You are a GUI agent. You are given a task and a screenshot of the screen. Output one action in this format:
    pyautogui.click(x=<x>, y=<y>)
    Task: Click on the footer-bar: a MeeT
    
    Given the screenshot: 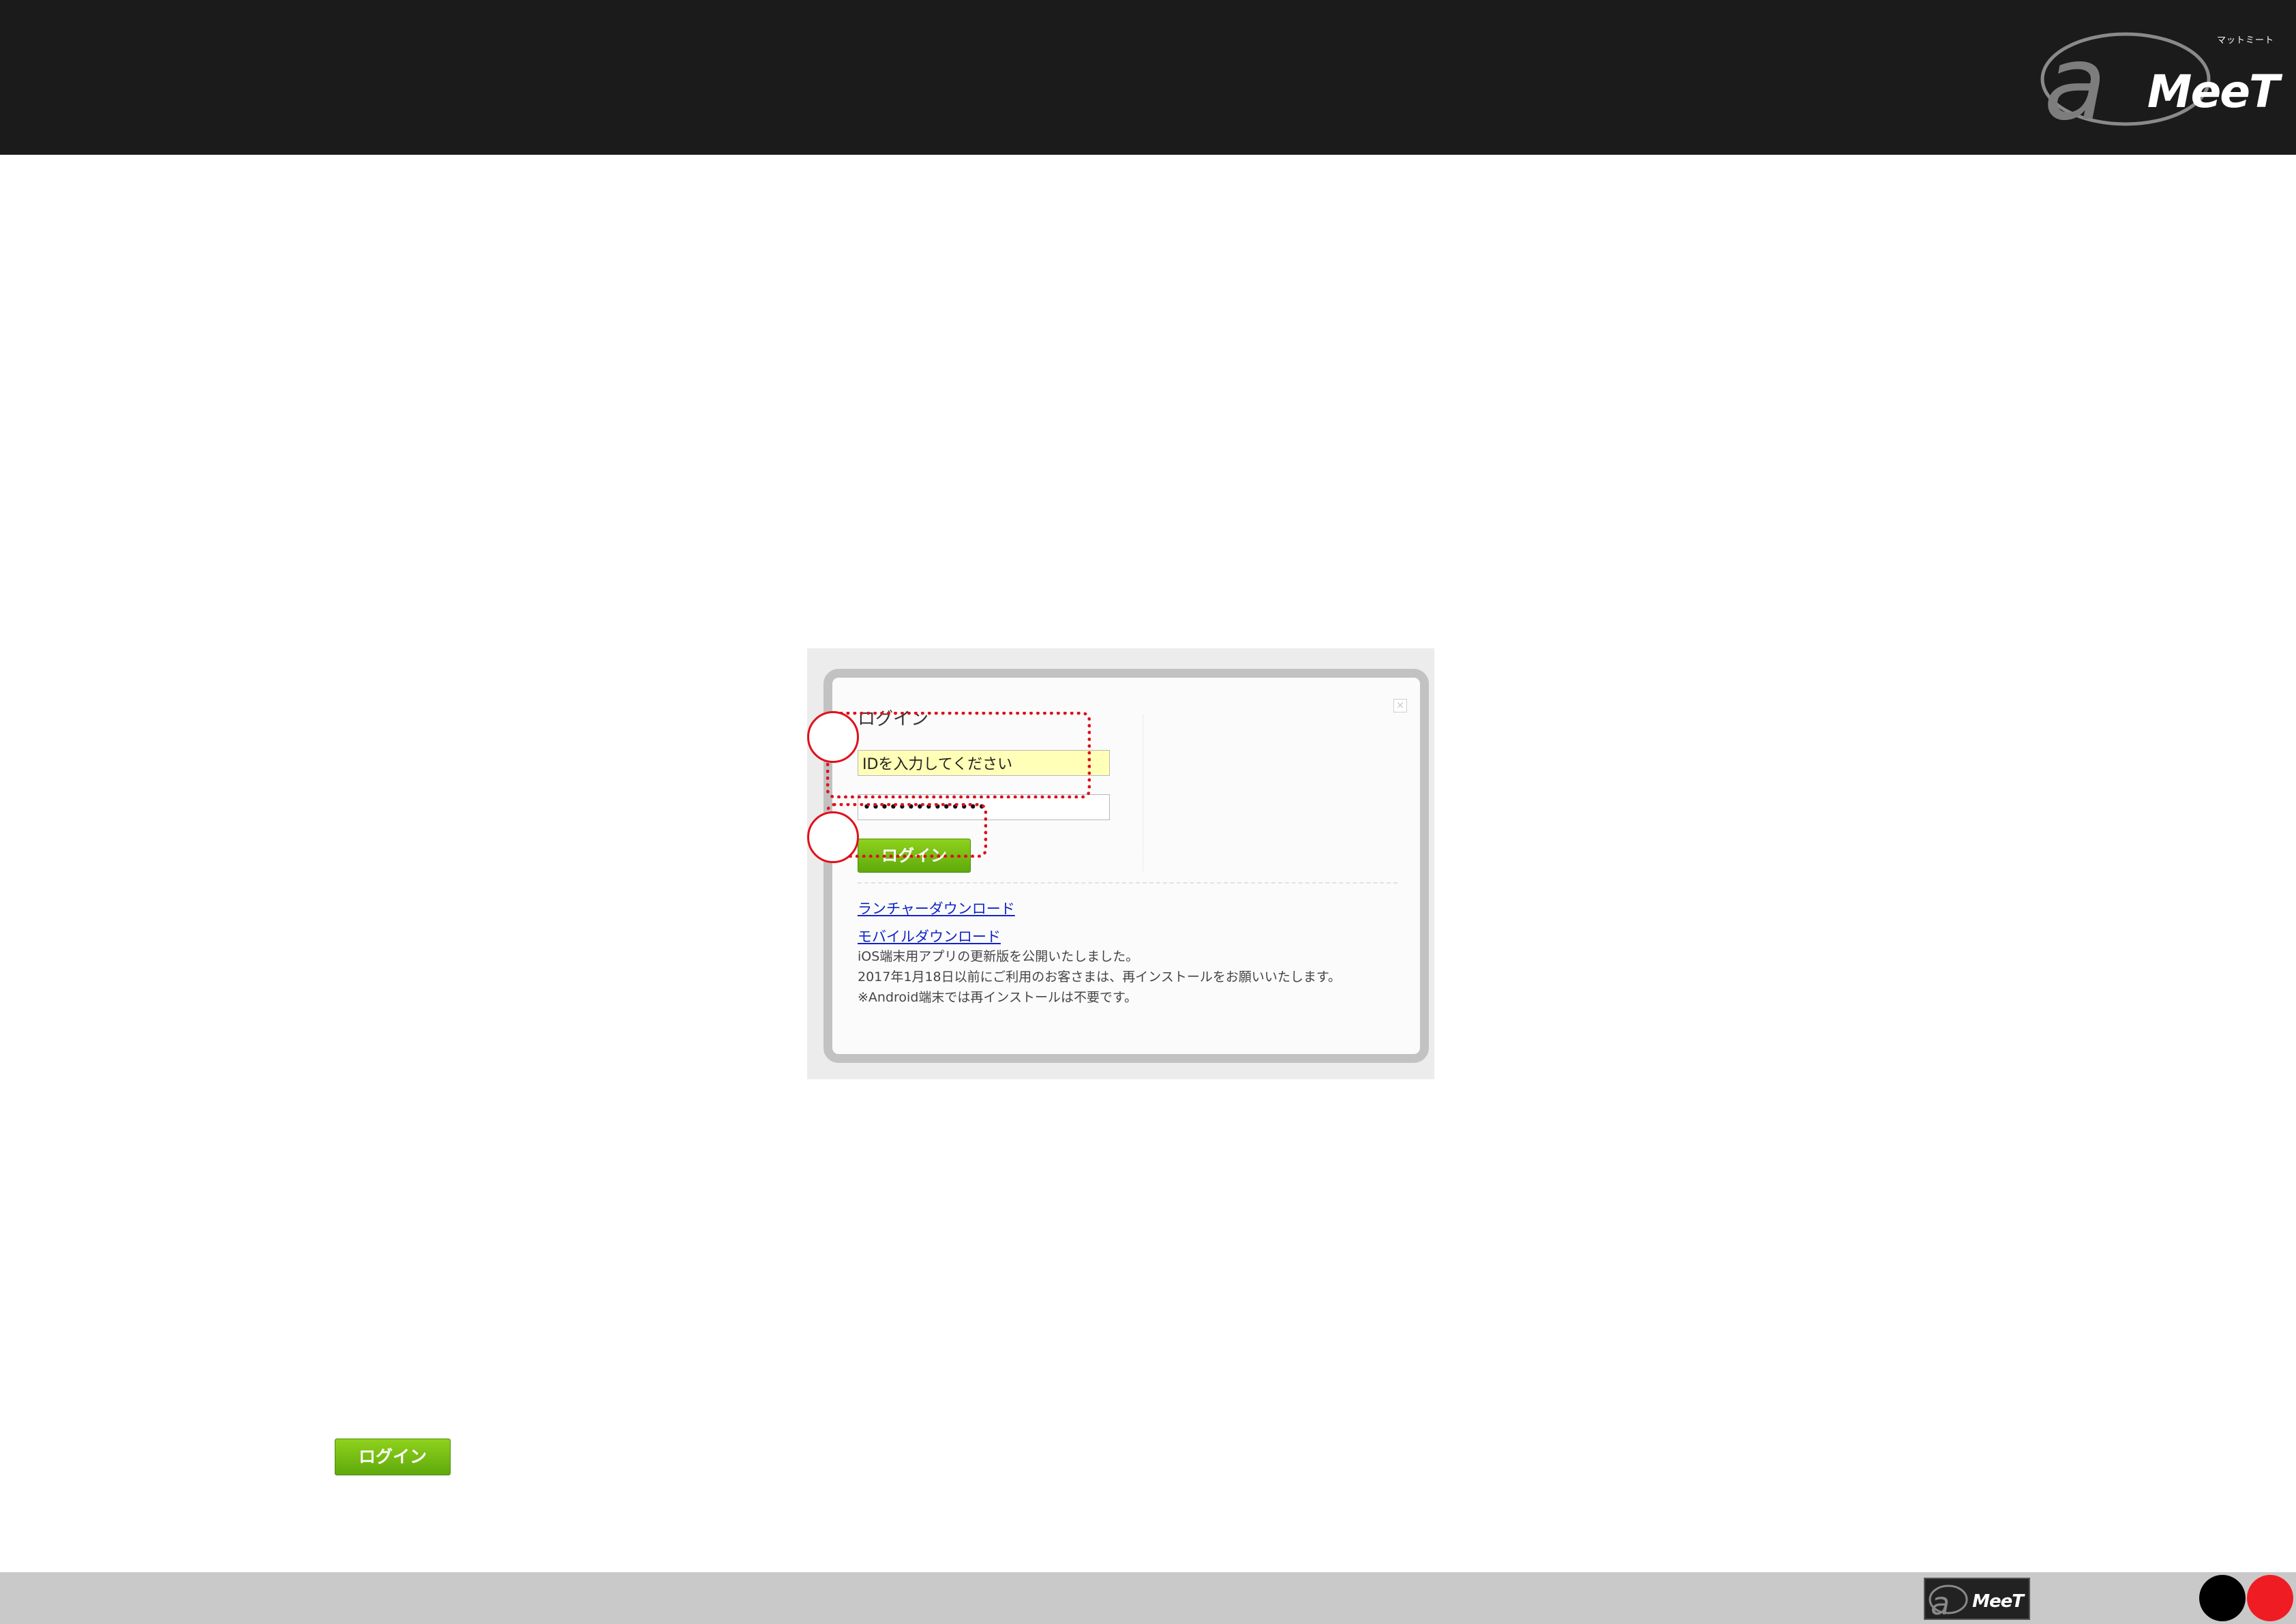 What is the action you would take?
    pyautogui.click(x=1148, y=1598)
    